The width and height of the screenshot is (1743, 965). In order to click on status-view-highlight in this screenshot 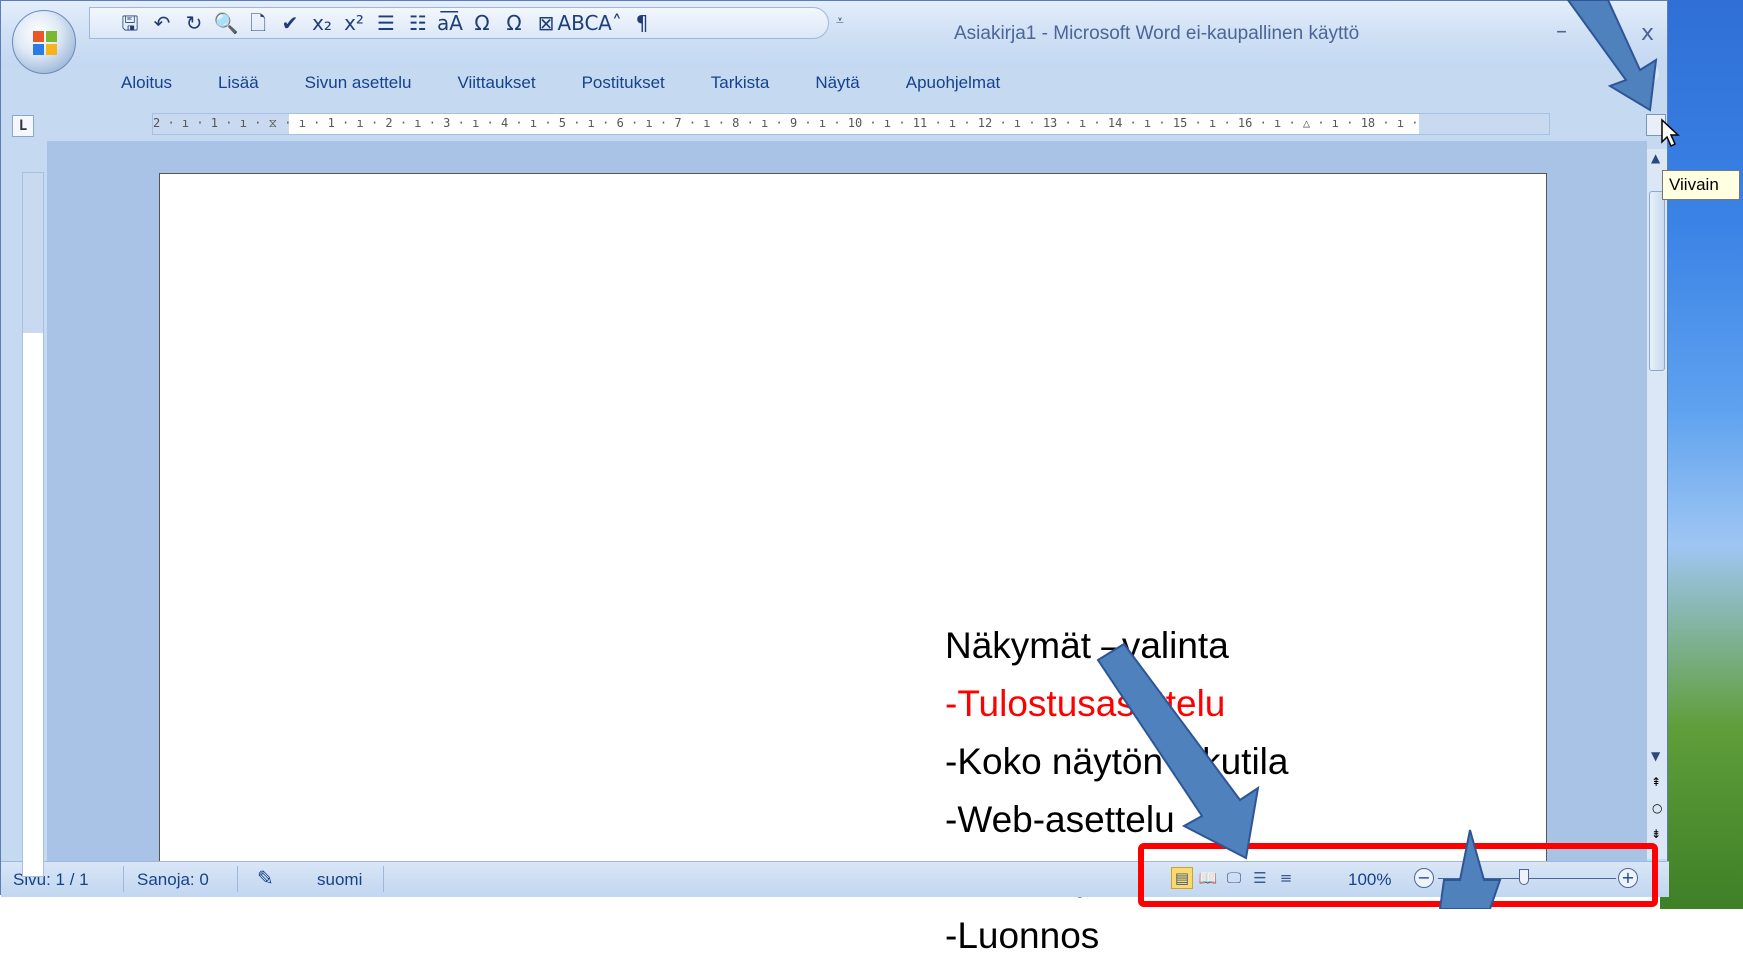, I will do `click(1398, 875)`.